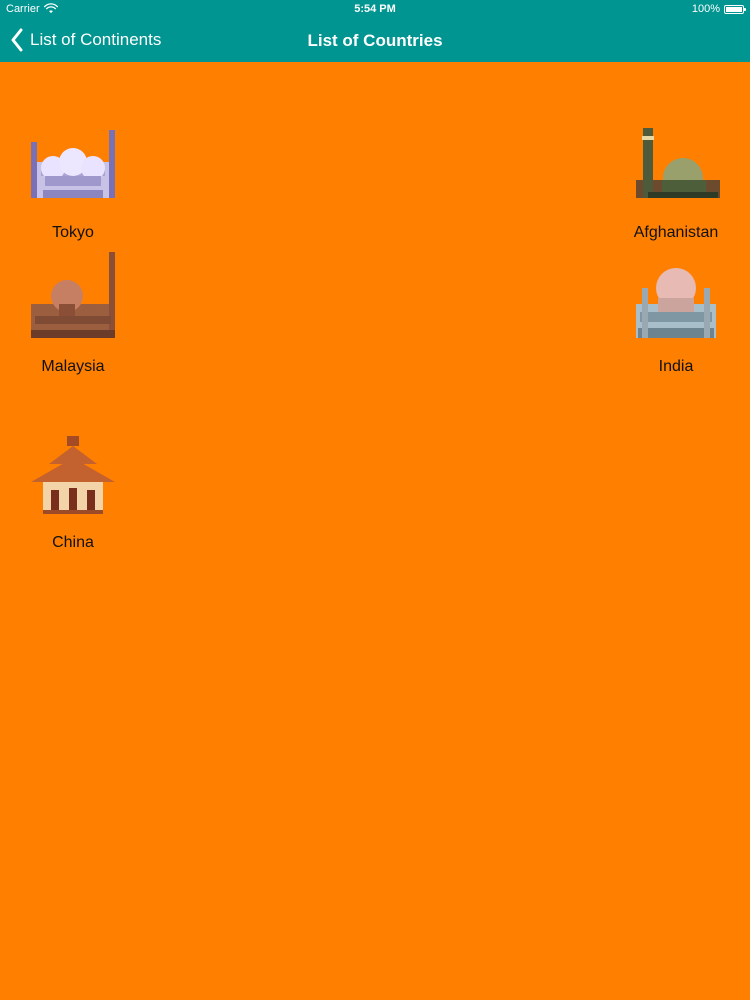 Image resolution: width=750 pixels, height=1000 pixels. Describe the element at coordinates (705, 9) in the screenshot. I see `battery-percent: 100%` at that location.